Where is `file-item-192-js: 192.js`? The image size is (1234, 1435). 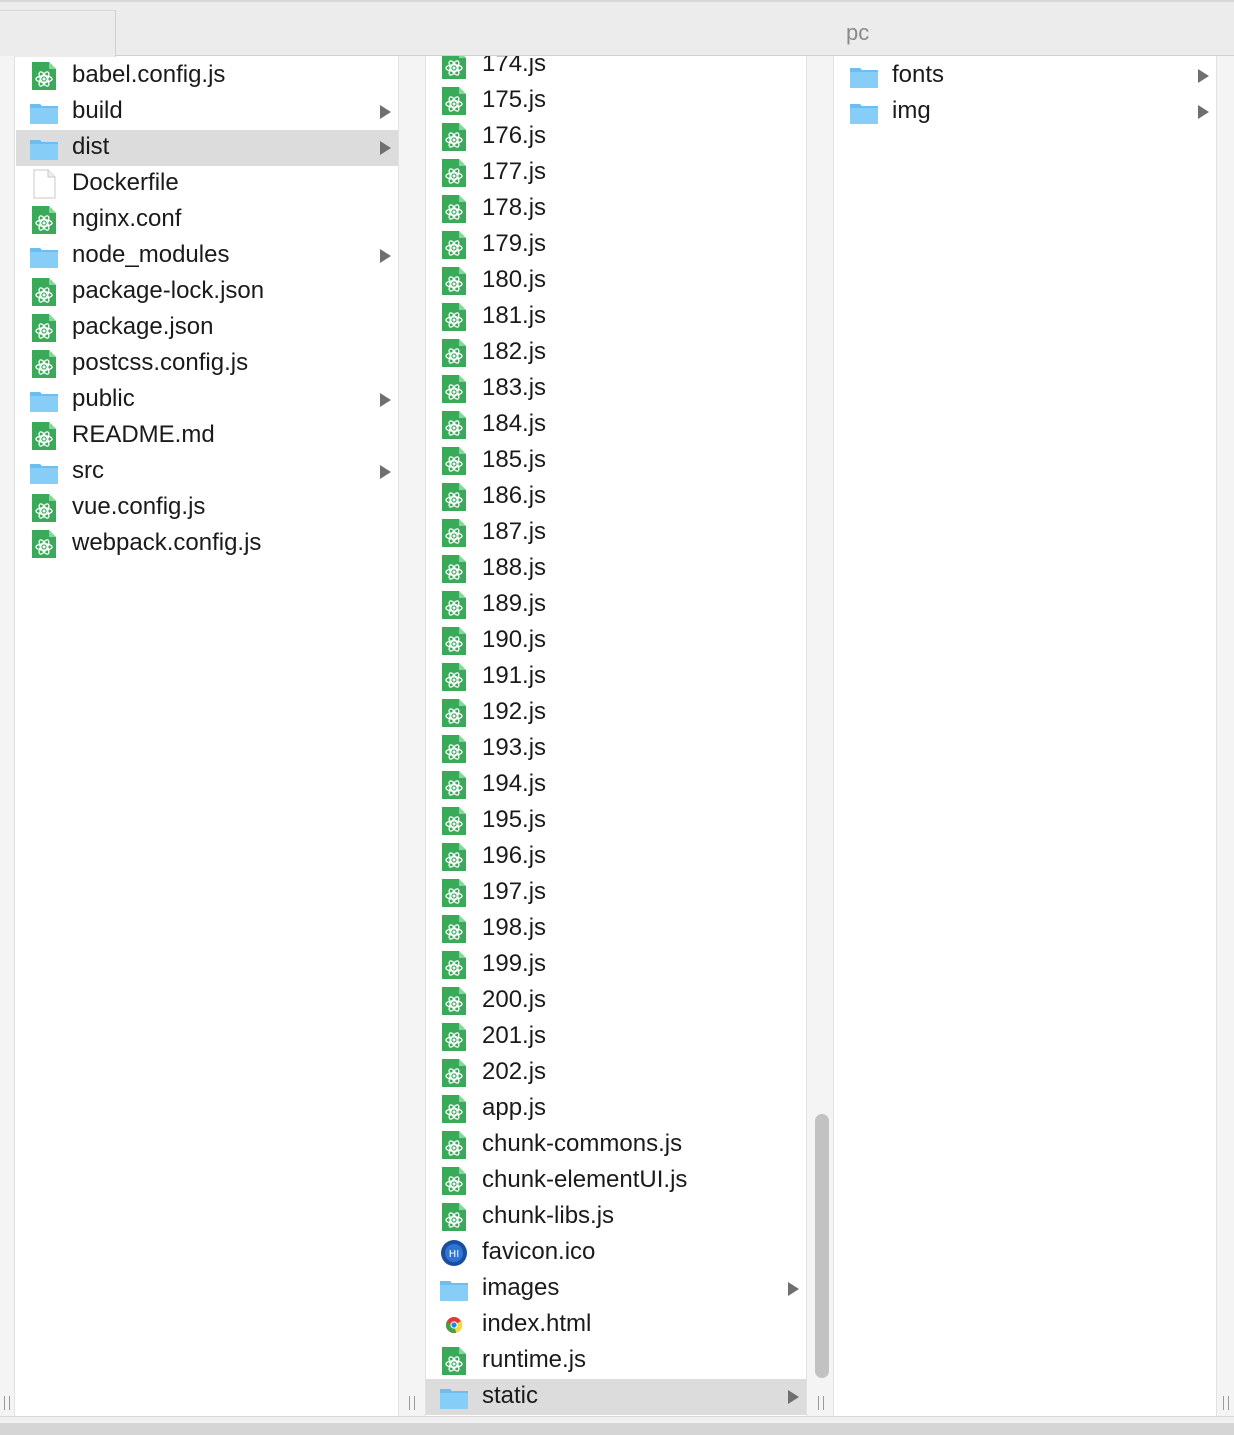 file-item-192-js: 192.js is located at coordinates (616, 713).